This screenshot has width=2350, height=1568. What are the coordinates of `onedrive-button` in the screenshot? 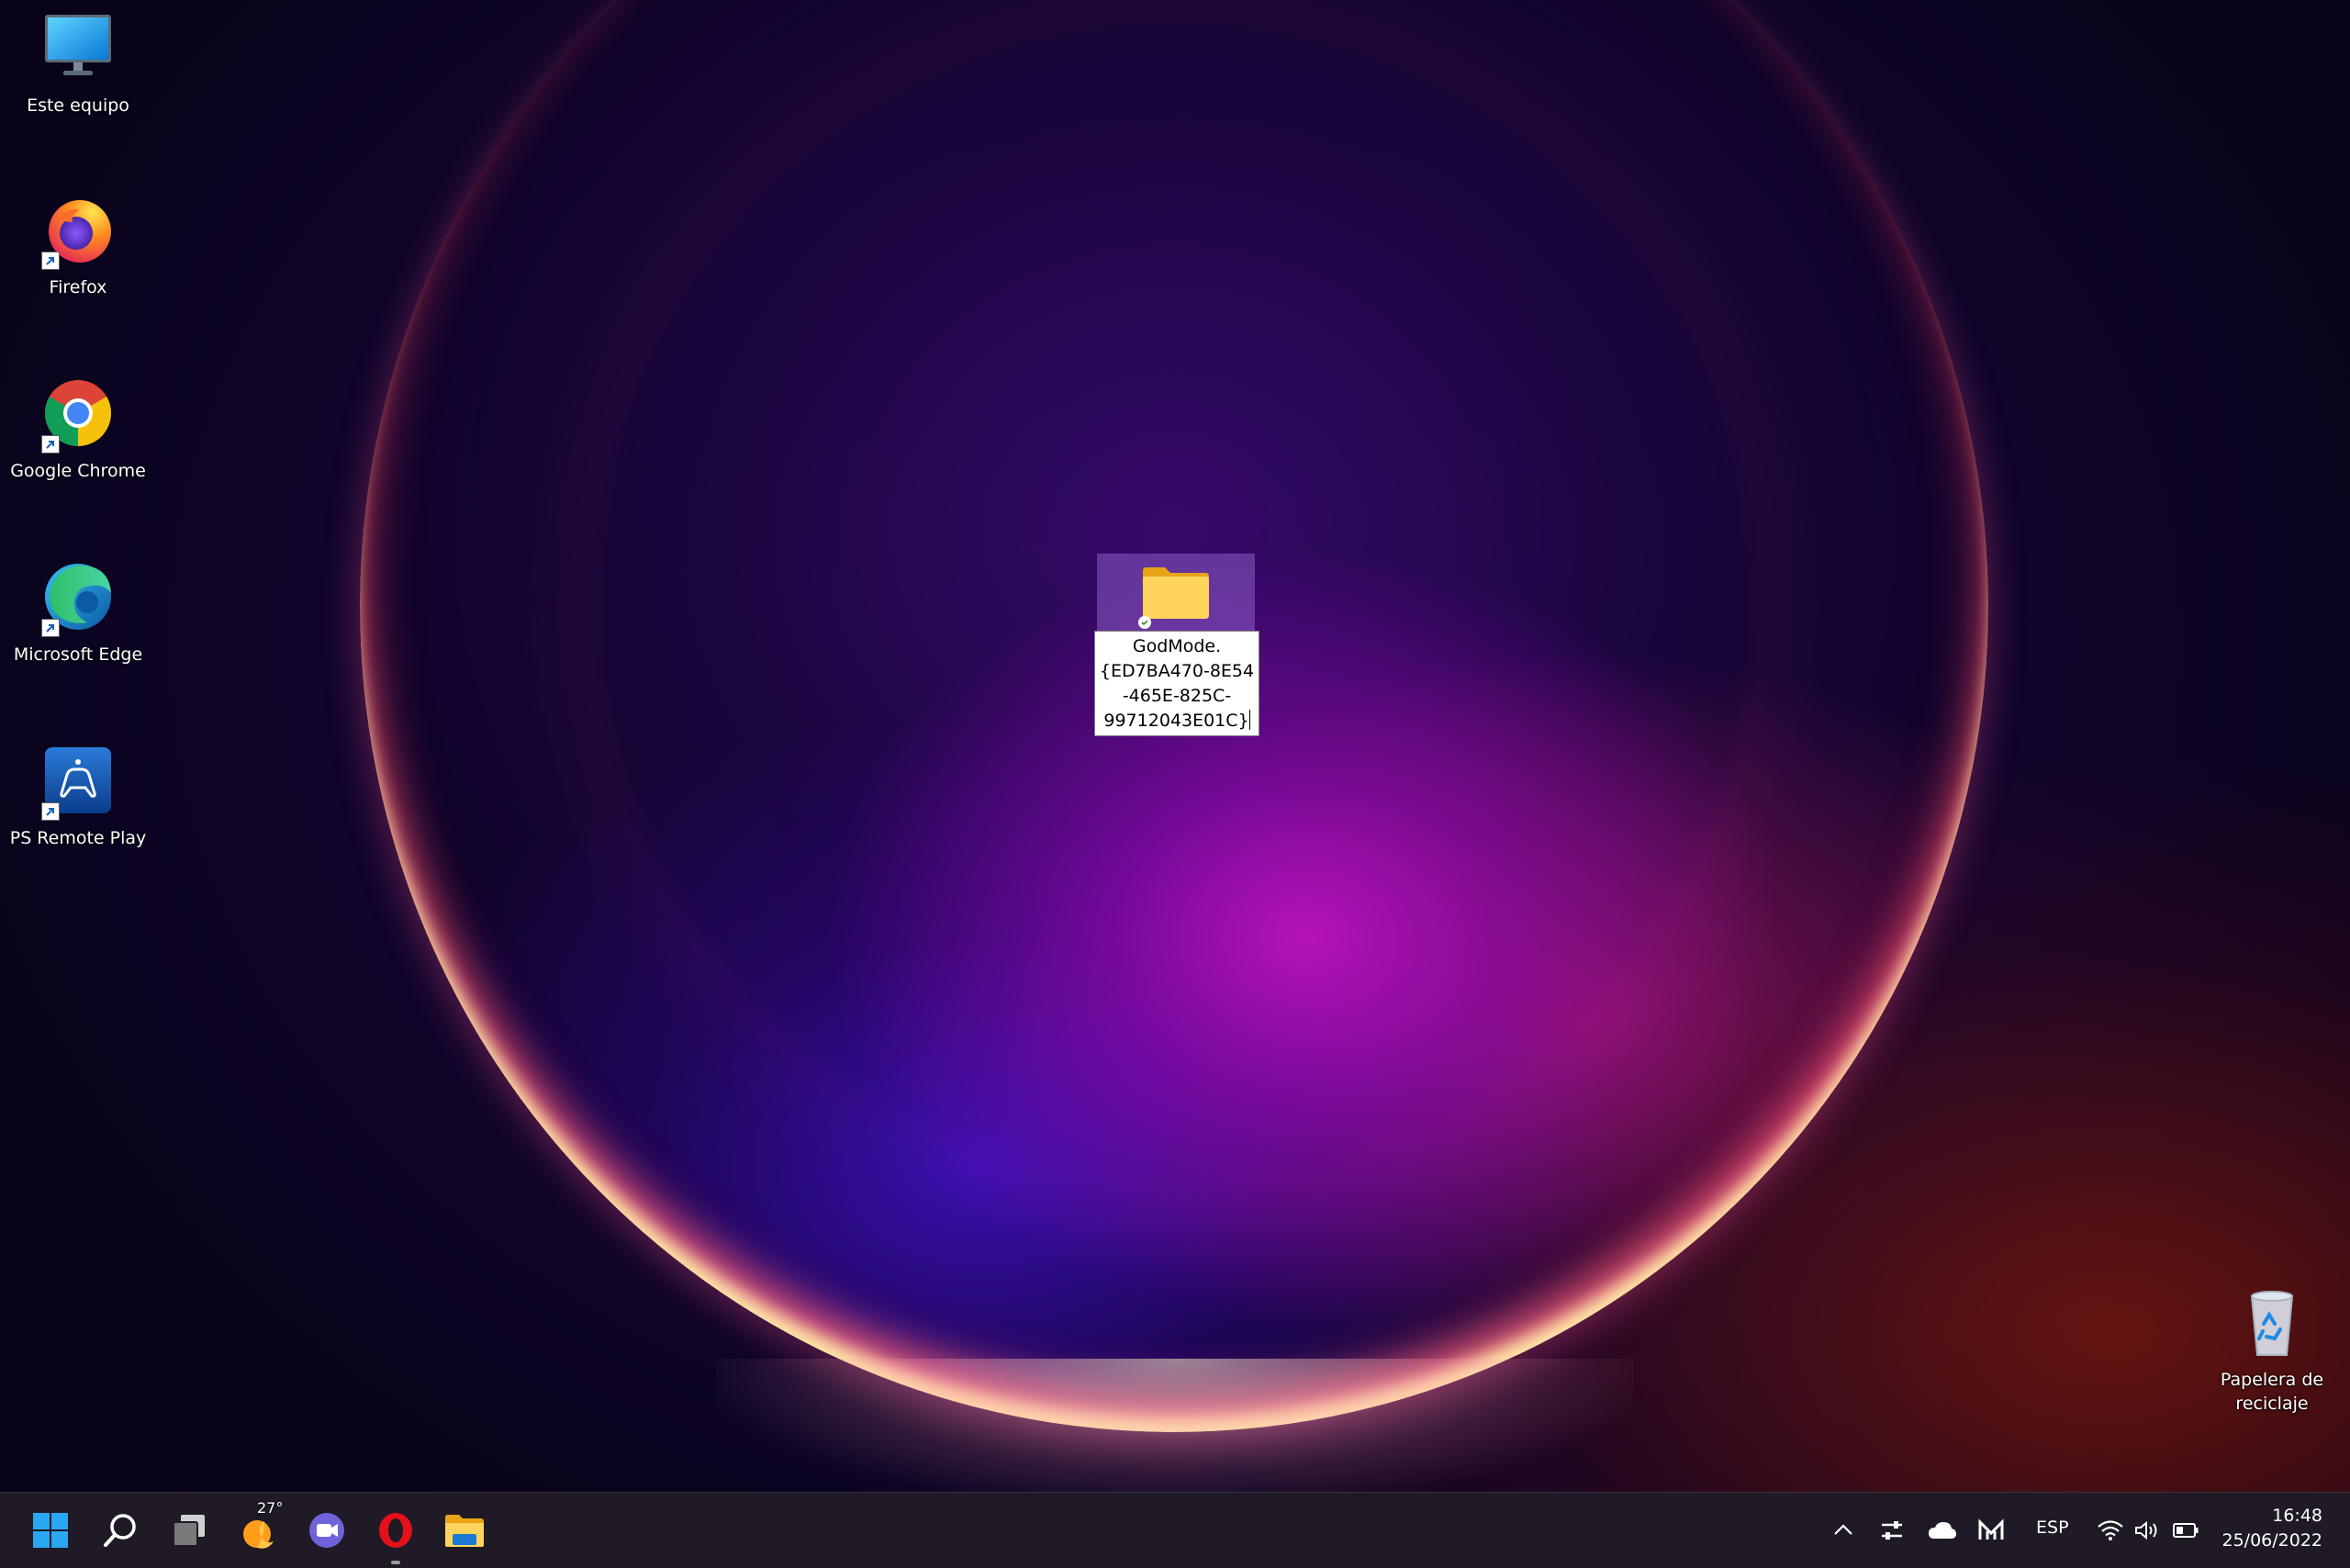 It's located at (1942, 1530).